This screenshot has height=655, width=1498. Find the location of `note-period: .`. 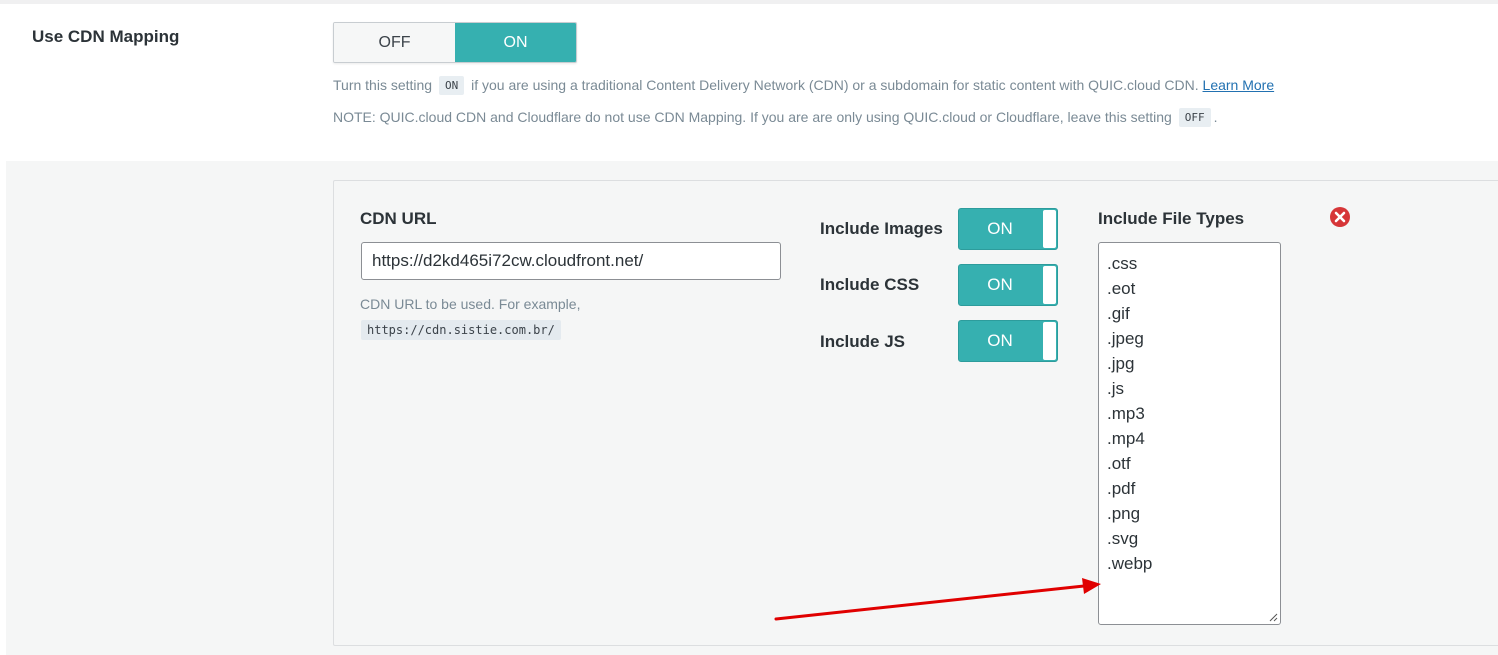

note-period: . is located at coordinates (1215, 117).